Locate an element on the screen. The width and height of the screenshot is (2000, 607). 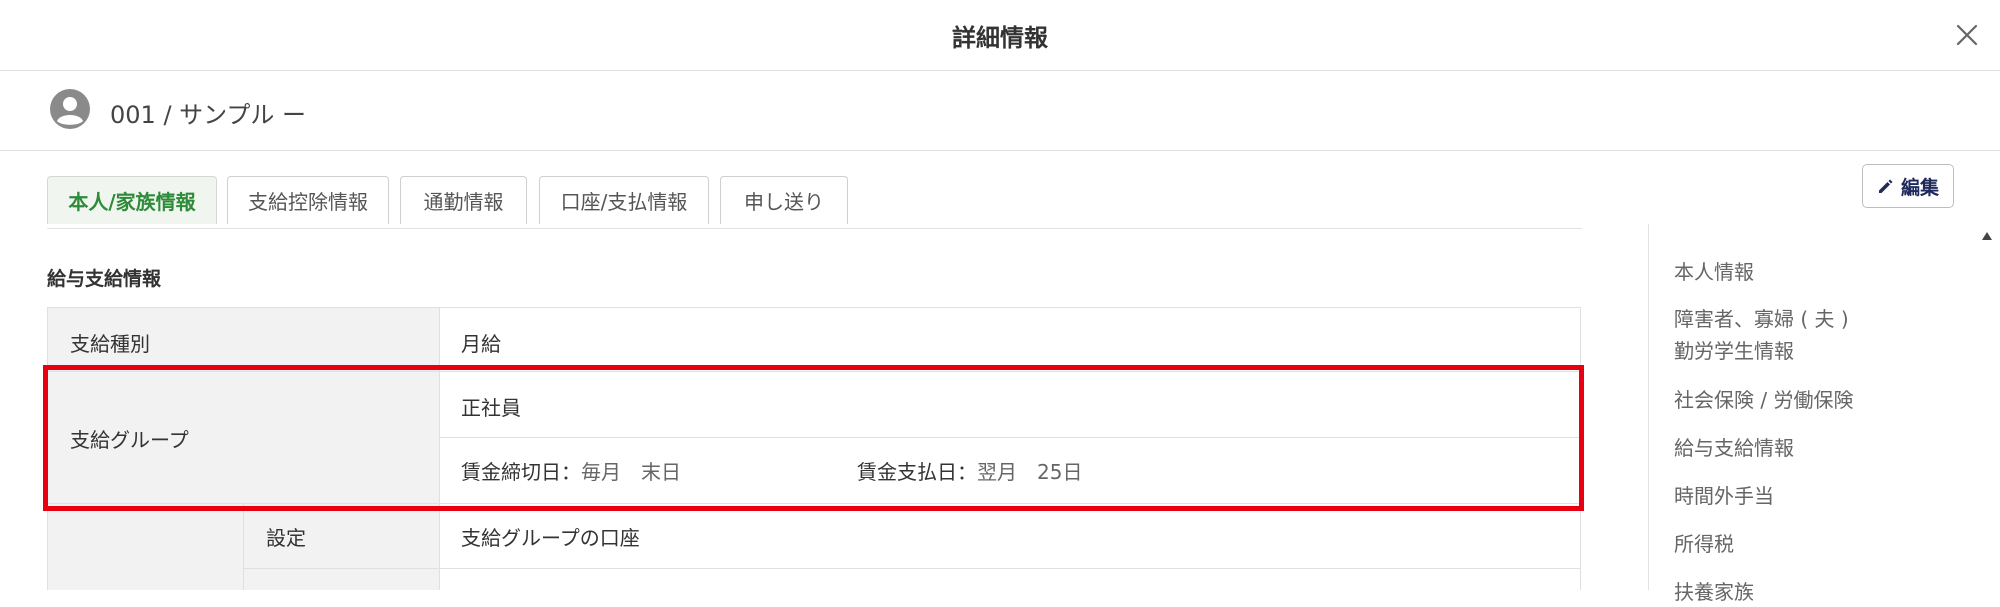
row-label-pay-group: 支給グループ is located at coordinates (129, 440).